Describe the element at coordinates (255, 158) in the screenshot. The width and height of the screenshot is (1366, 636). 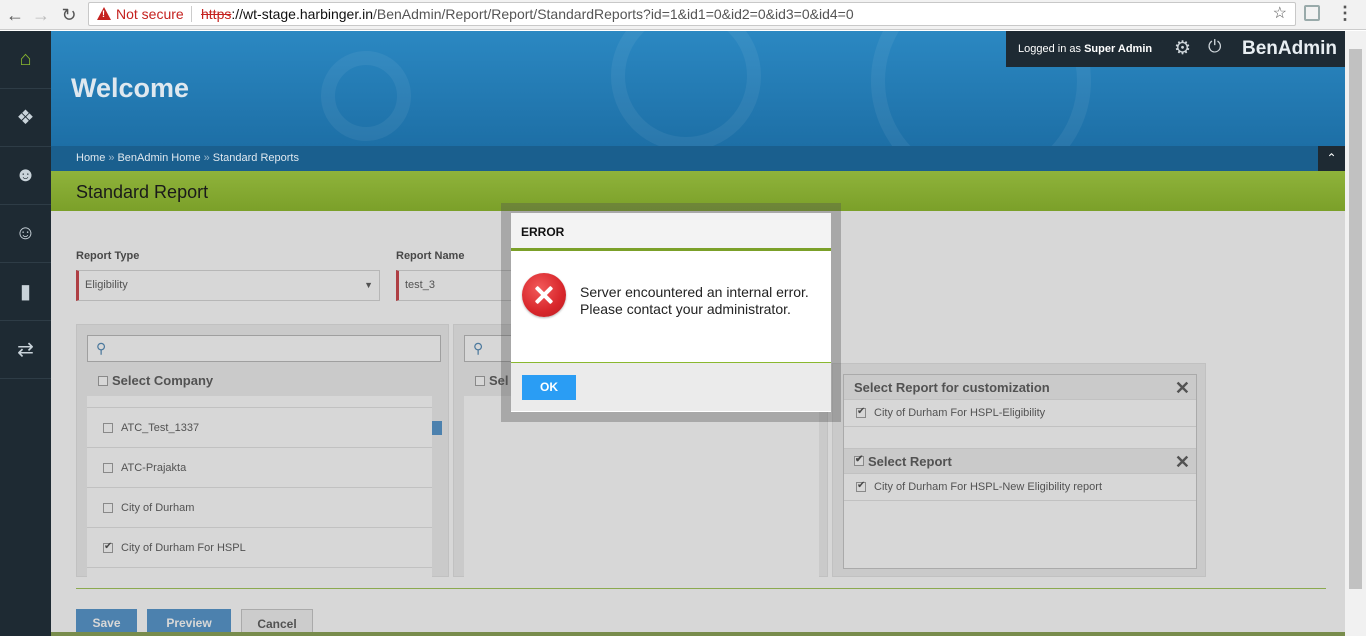
I see `breadcrumb-standard-reports: Standard Reports` at that location.